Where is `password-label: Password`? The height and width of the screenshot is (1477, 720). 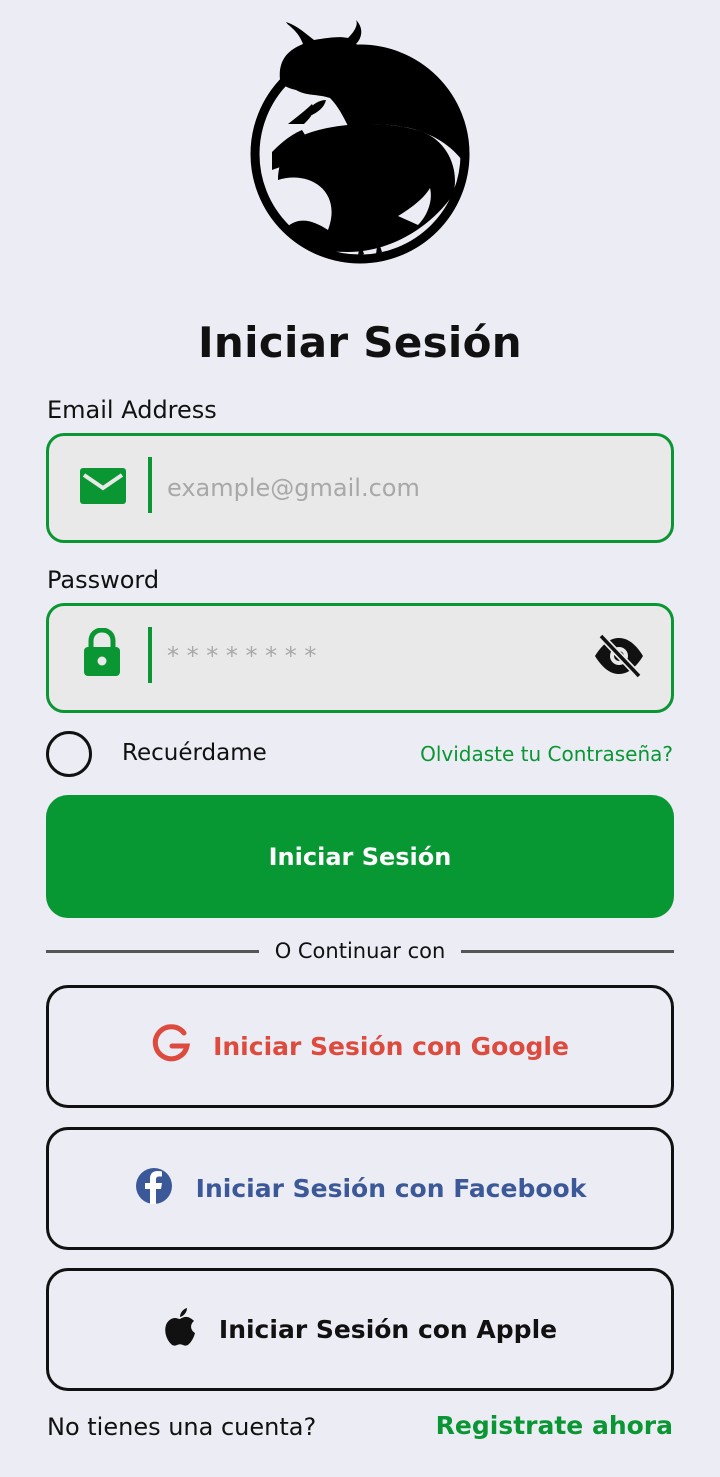
password-label: Password is located at coordinates (103, 580).